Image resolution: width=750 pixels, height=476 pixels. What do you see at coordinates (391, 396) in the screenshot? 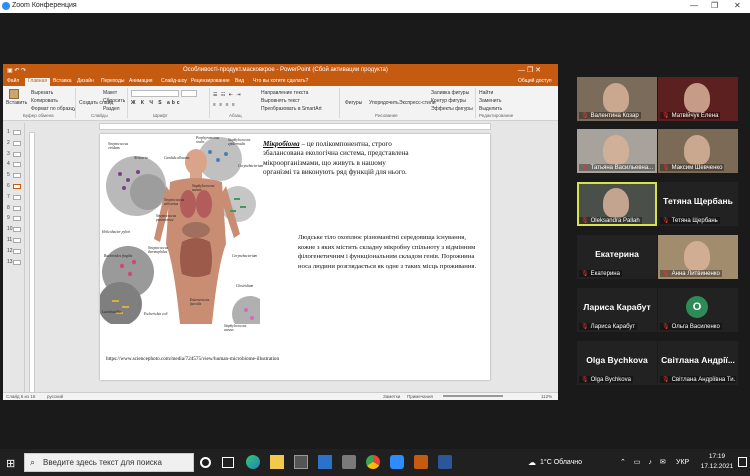
I see `notes-button: Заметки` at bounding box center [391, 396].